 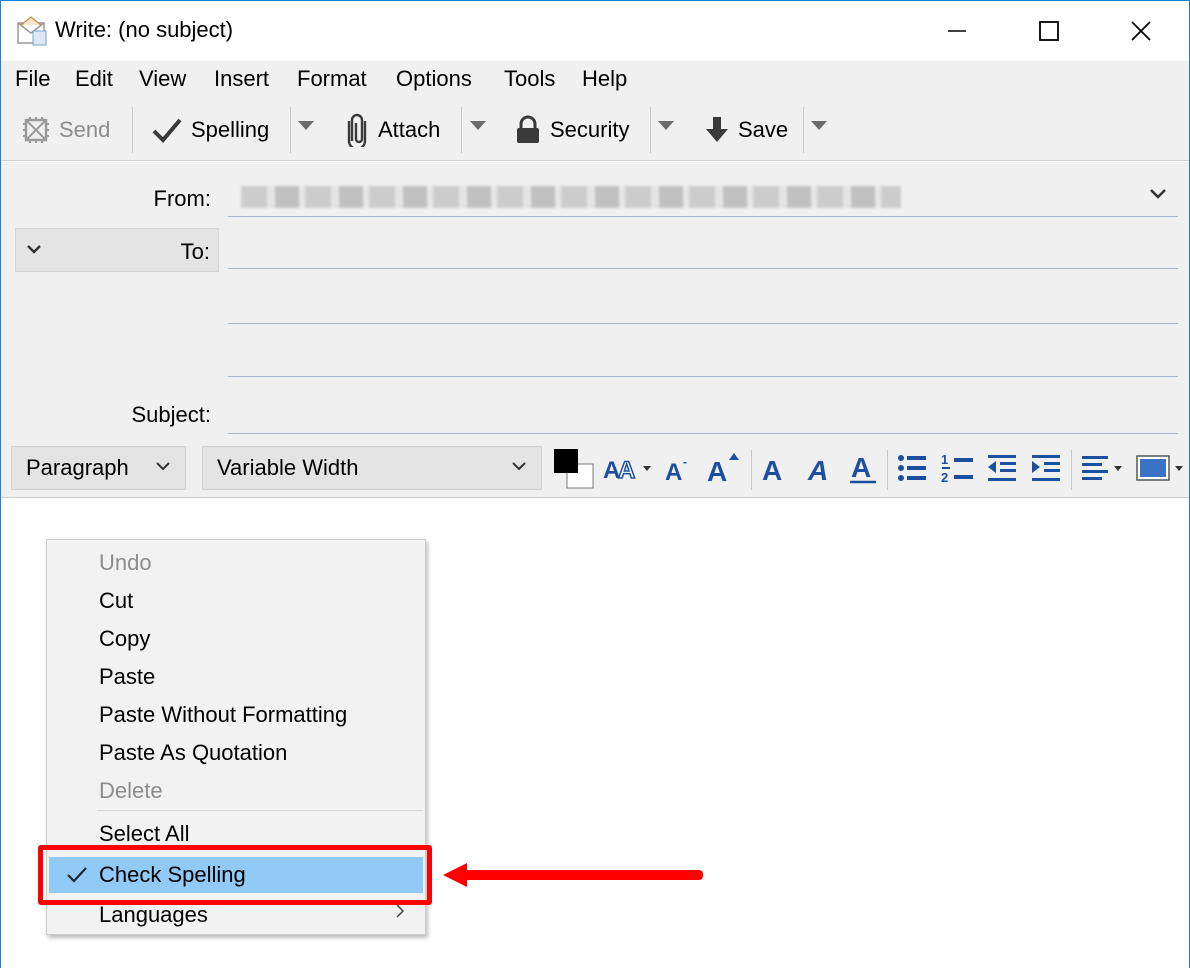 I want to click on close-button, so click(x=1141, y=31).